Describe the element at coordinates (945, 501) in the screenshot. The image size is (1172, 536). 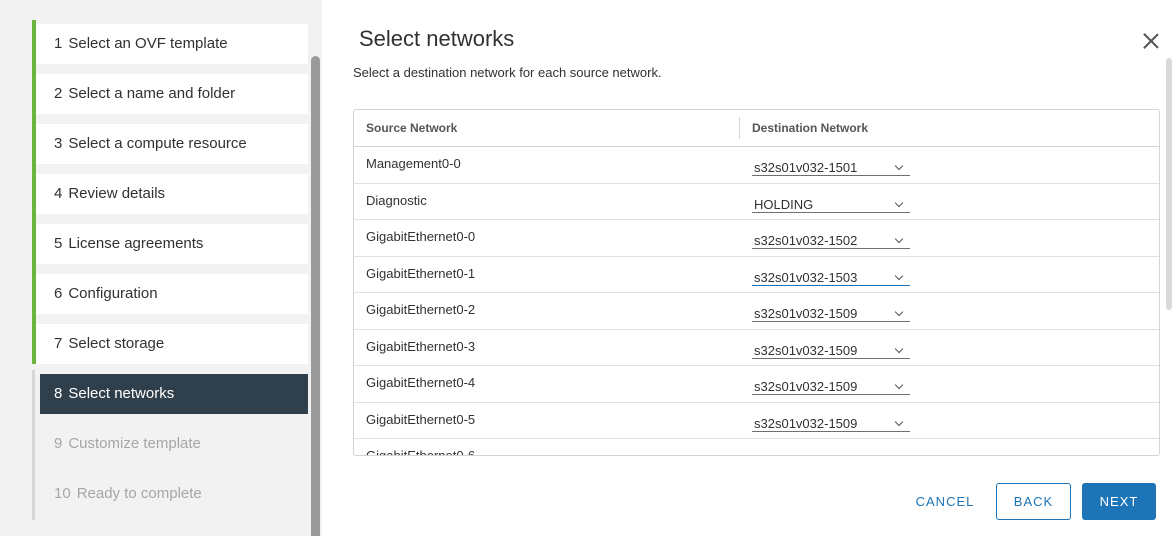
I see `cancel-button: CANCEL` at that location.